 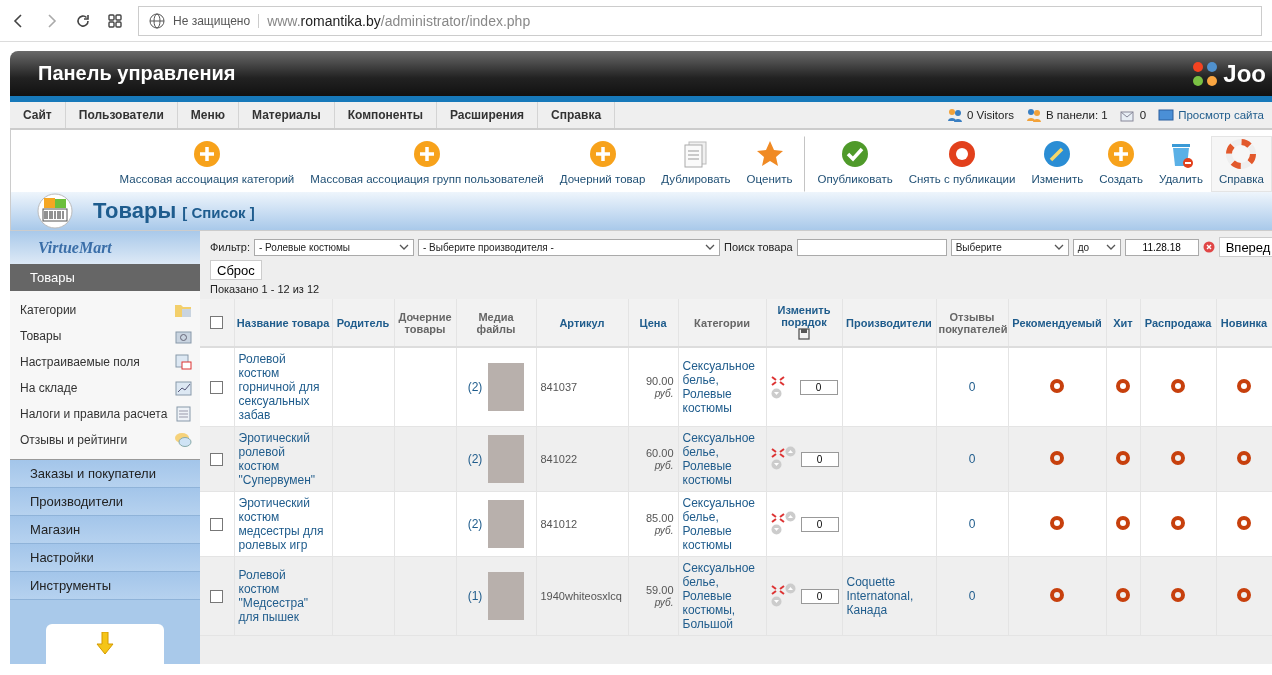 What do you see at coordinates (1180, 164) in the screenshot?
I see `toolbar-button: Удалить` at bounding box center [1180, 164].